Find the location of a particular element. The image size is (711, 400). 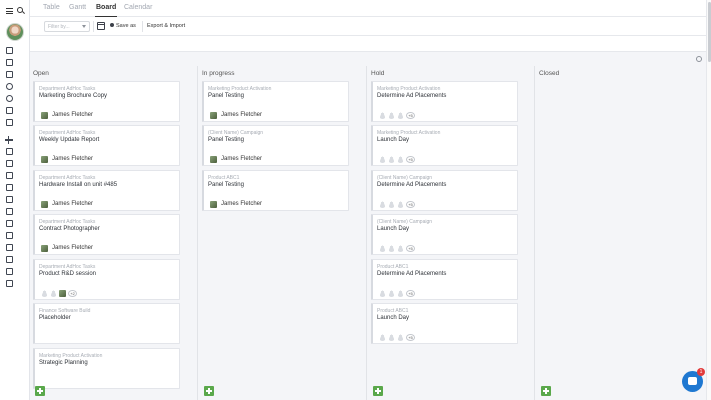

column-title: Open is located at coordinates (41, 73).